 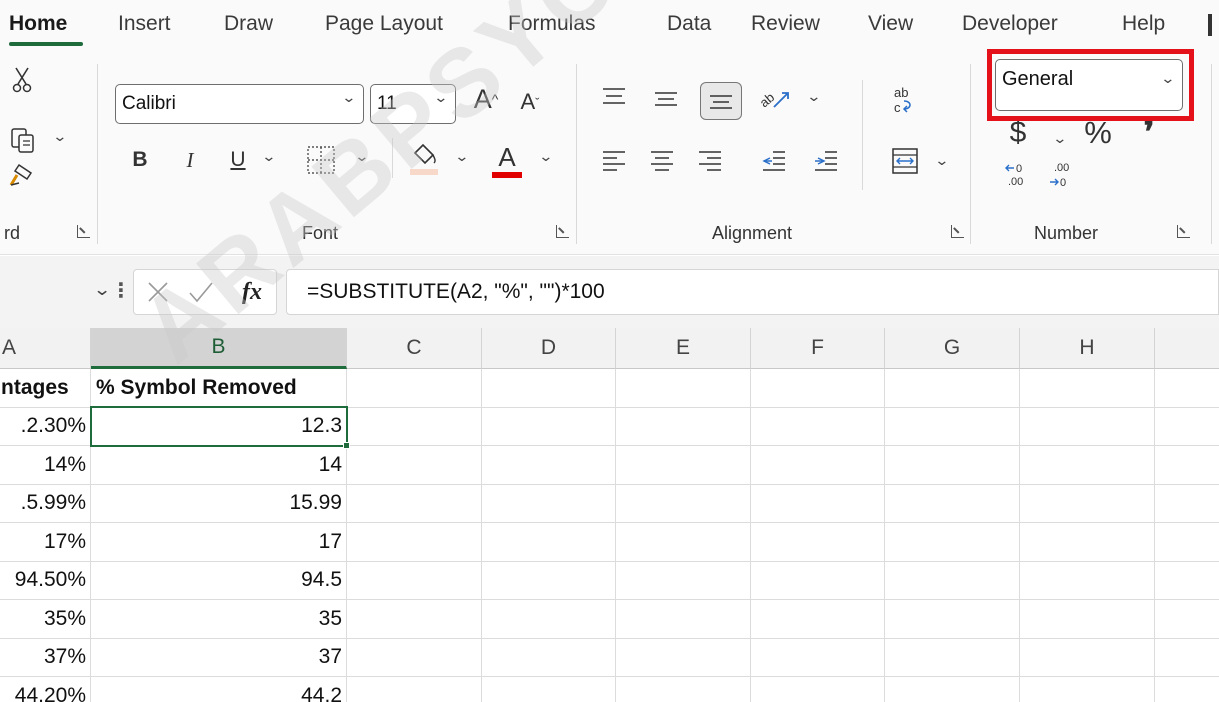 I want to click on tab-draw: Draw, so click(x=248, y=24).